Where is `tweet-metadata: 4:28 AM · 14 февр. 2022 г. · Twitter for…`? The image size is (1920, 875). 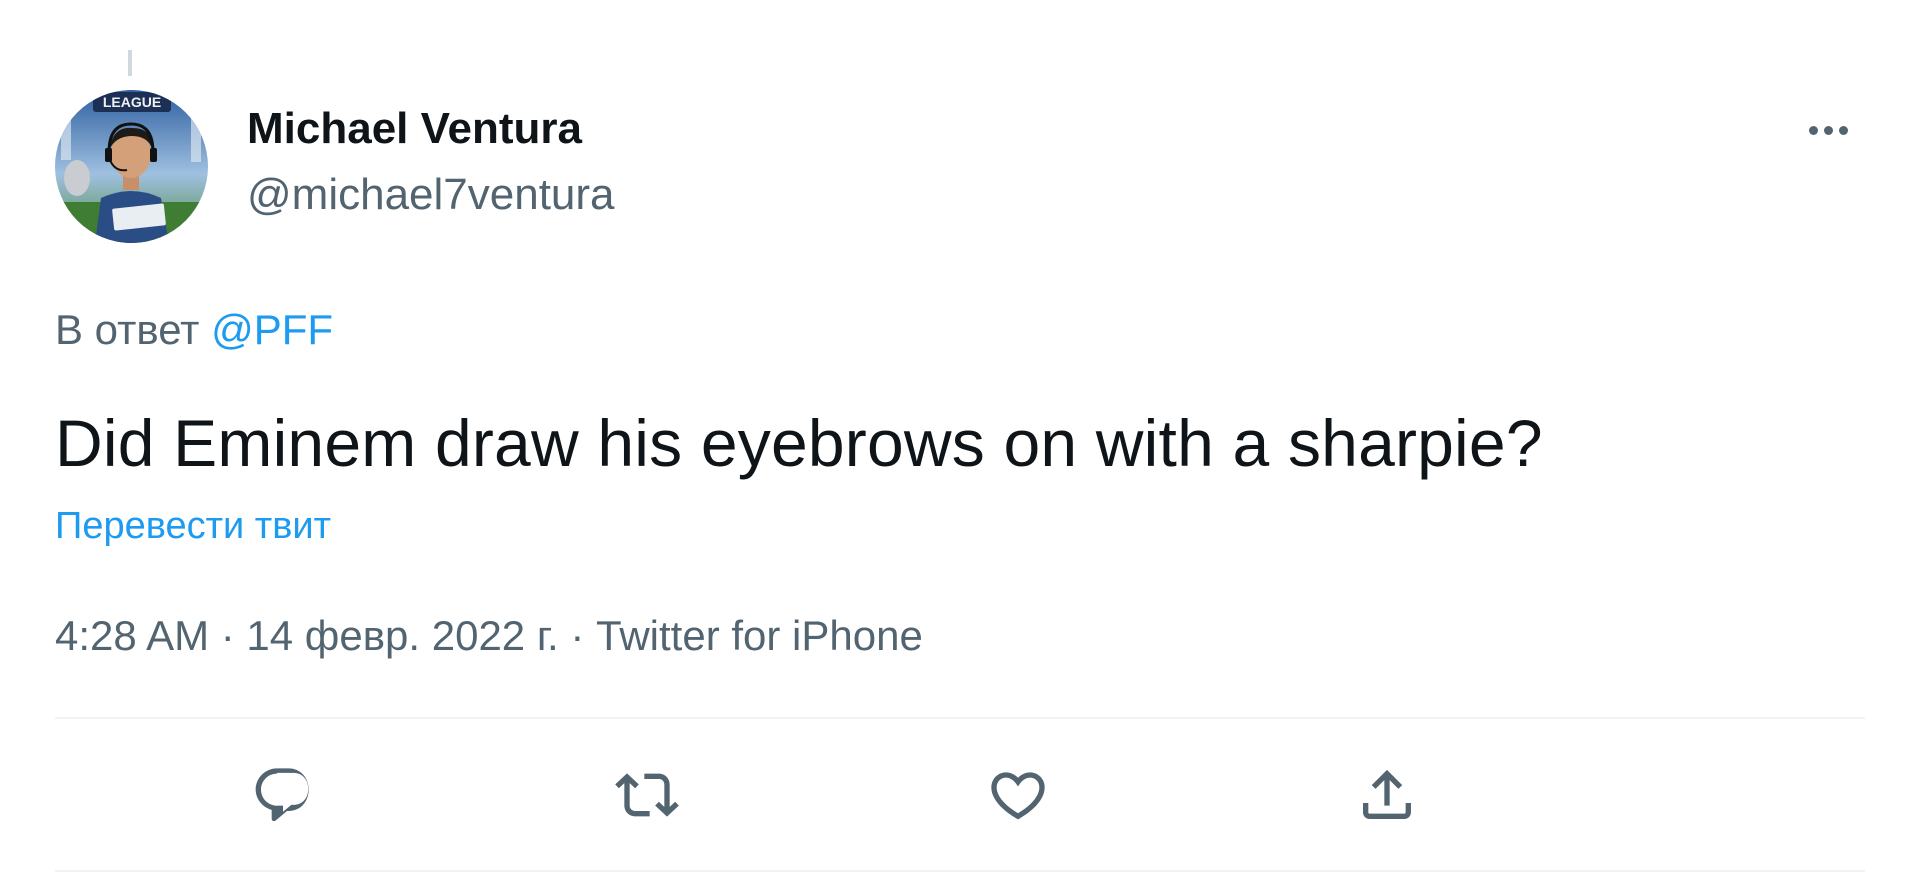 tweet-metadata: 4:28 AM · 14 февр. 2022 г. · Twitter for… is located at coordinates (489, 635).